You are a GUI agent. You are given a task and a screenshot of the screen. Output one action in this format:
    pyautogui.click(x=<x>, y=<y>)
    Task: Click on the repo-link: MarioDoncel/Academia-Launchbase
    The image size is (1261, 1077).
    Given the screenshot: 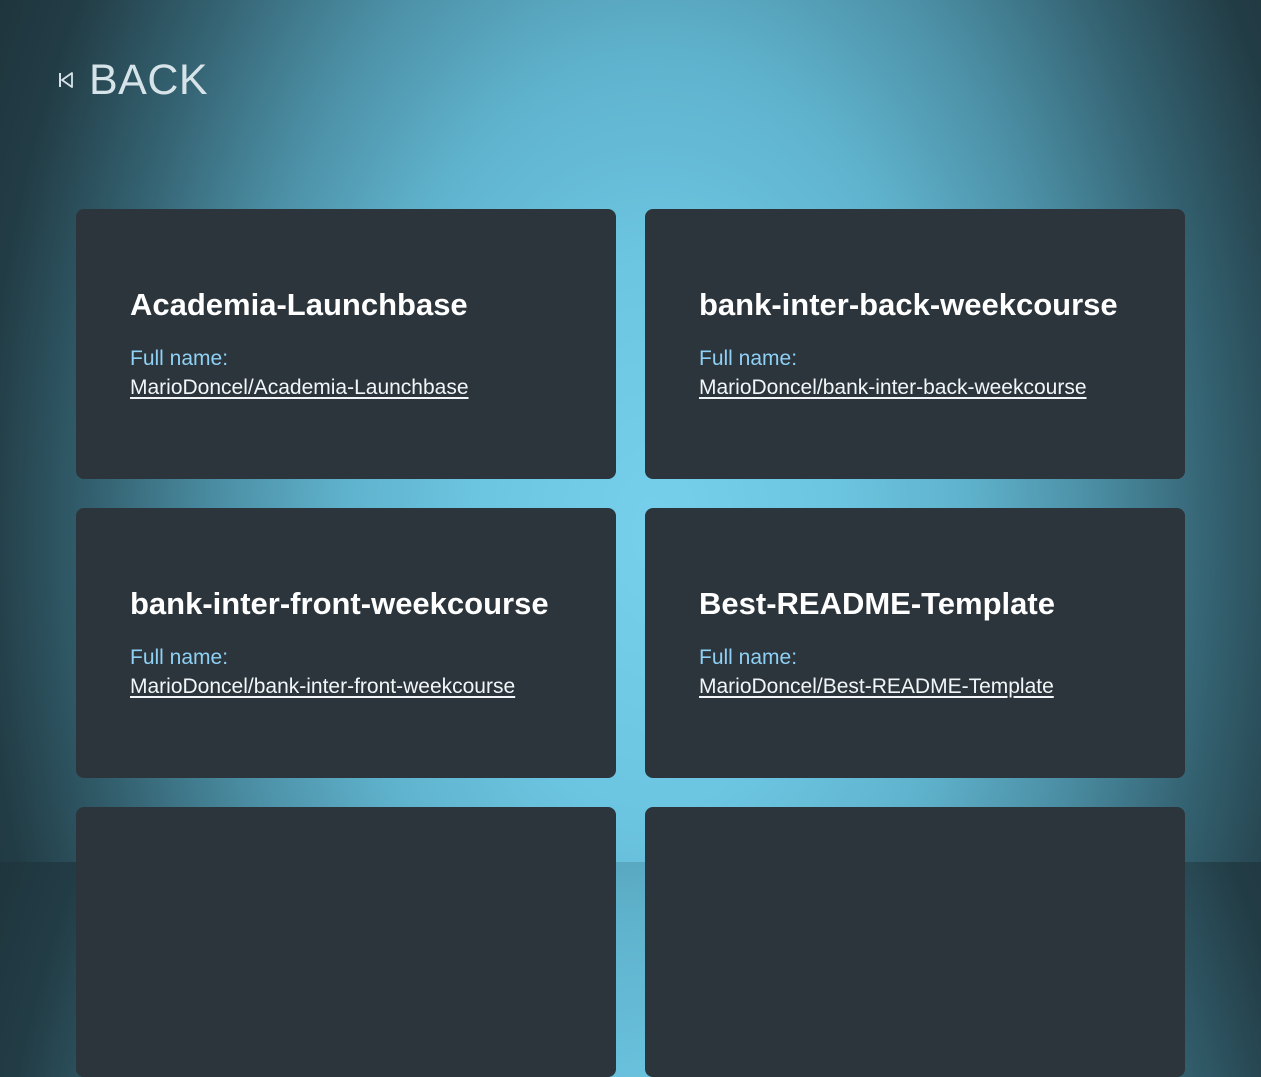 What is the action you would take?
    pyautogui.click(x=299, y=388)
    